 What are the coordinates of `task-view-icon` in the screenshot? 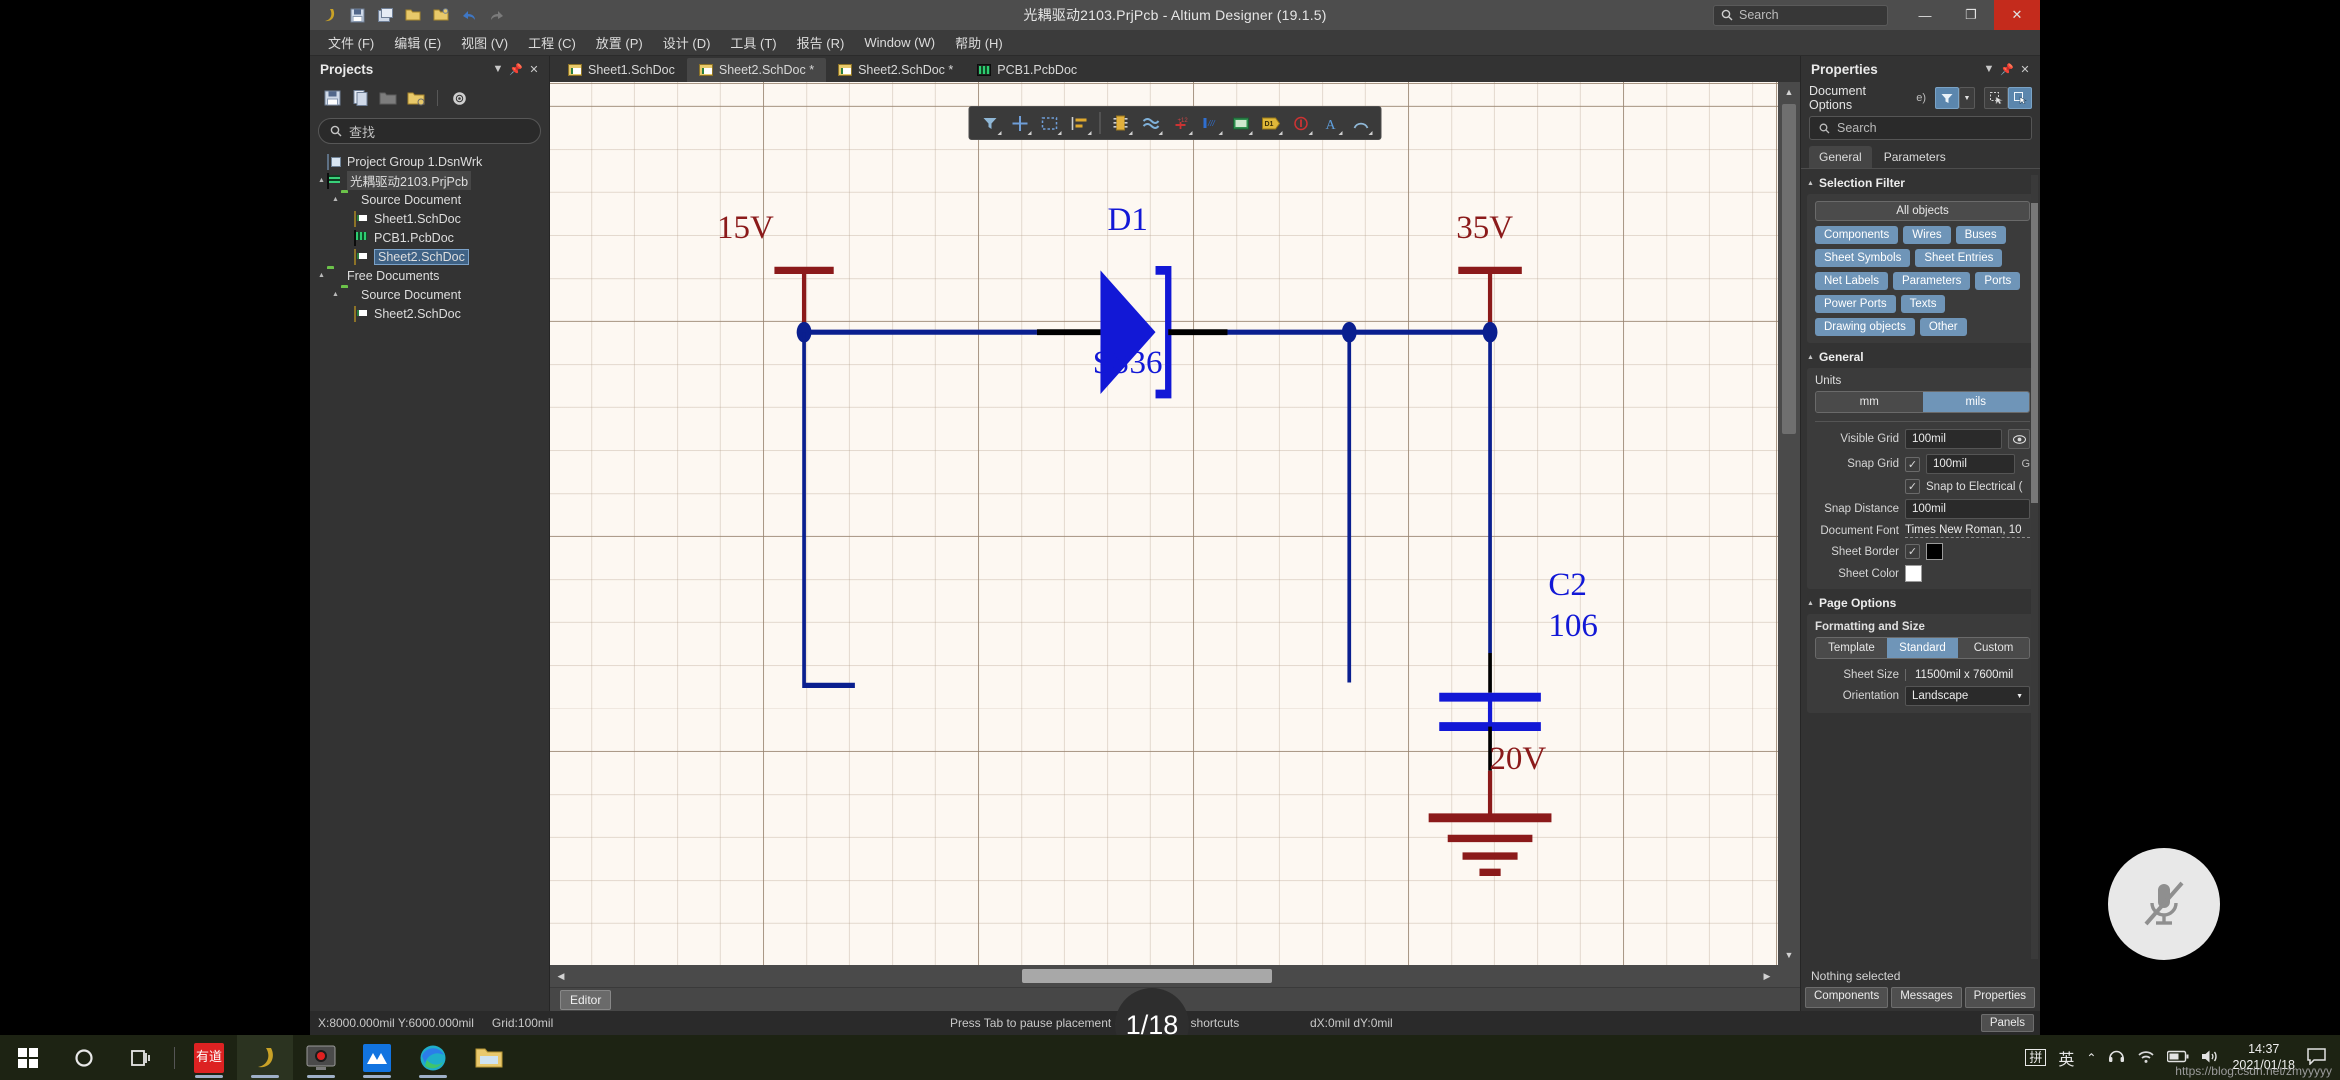 It's located at (140, 1057).